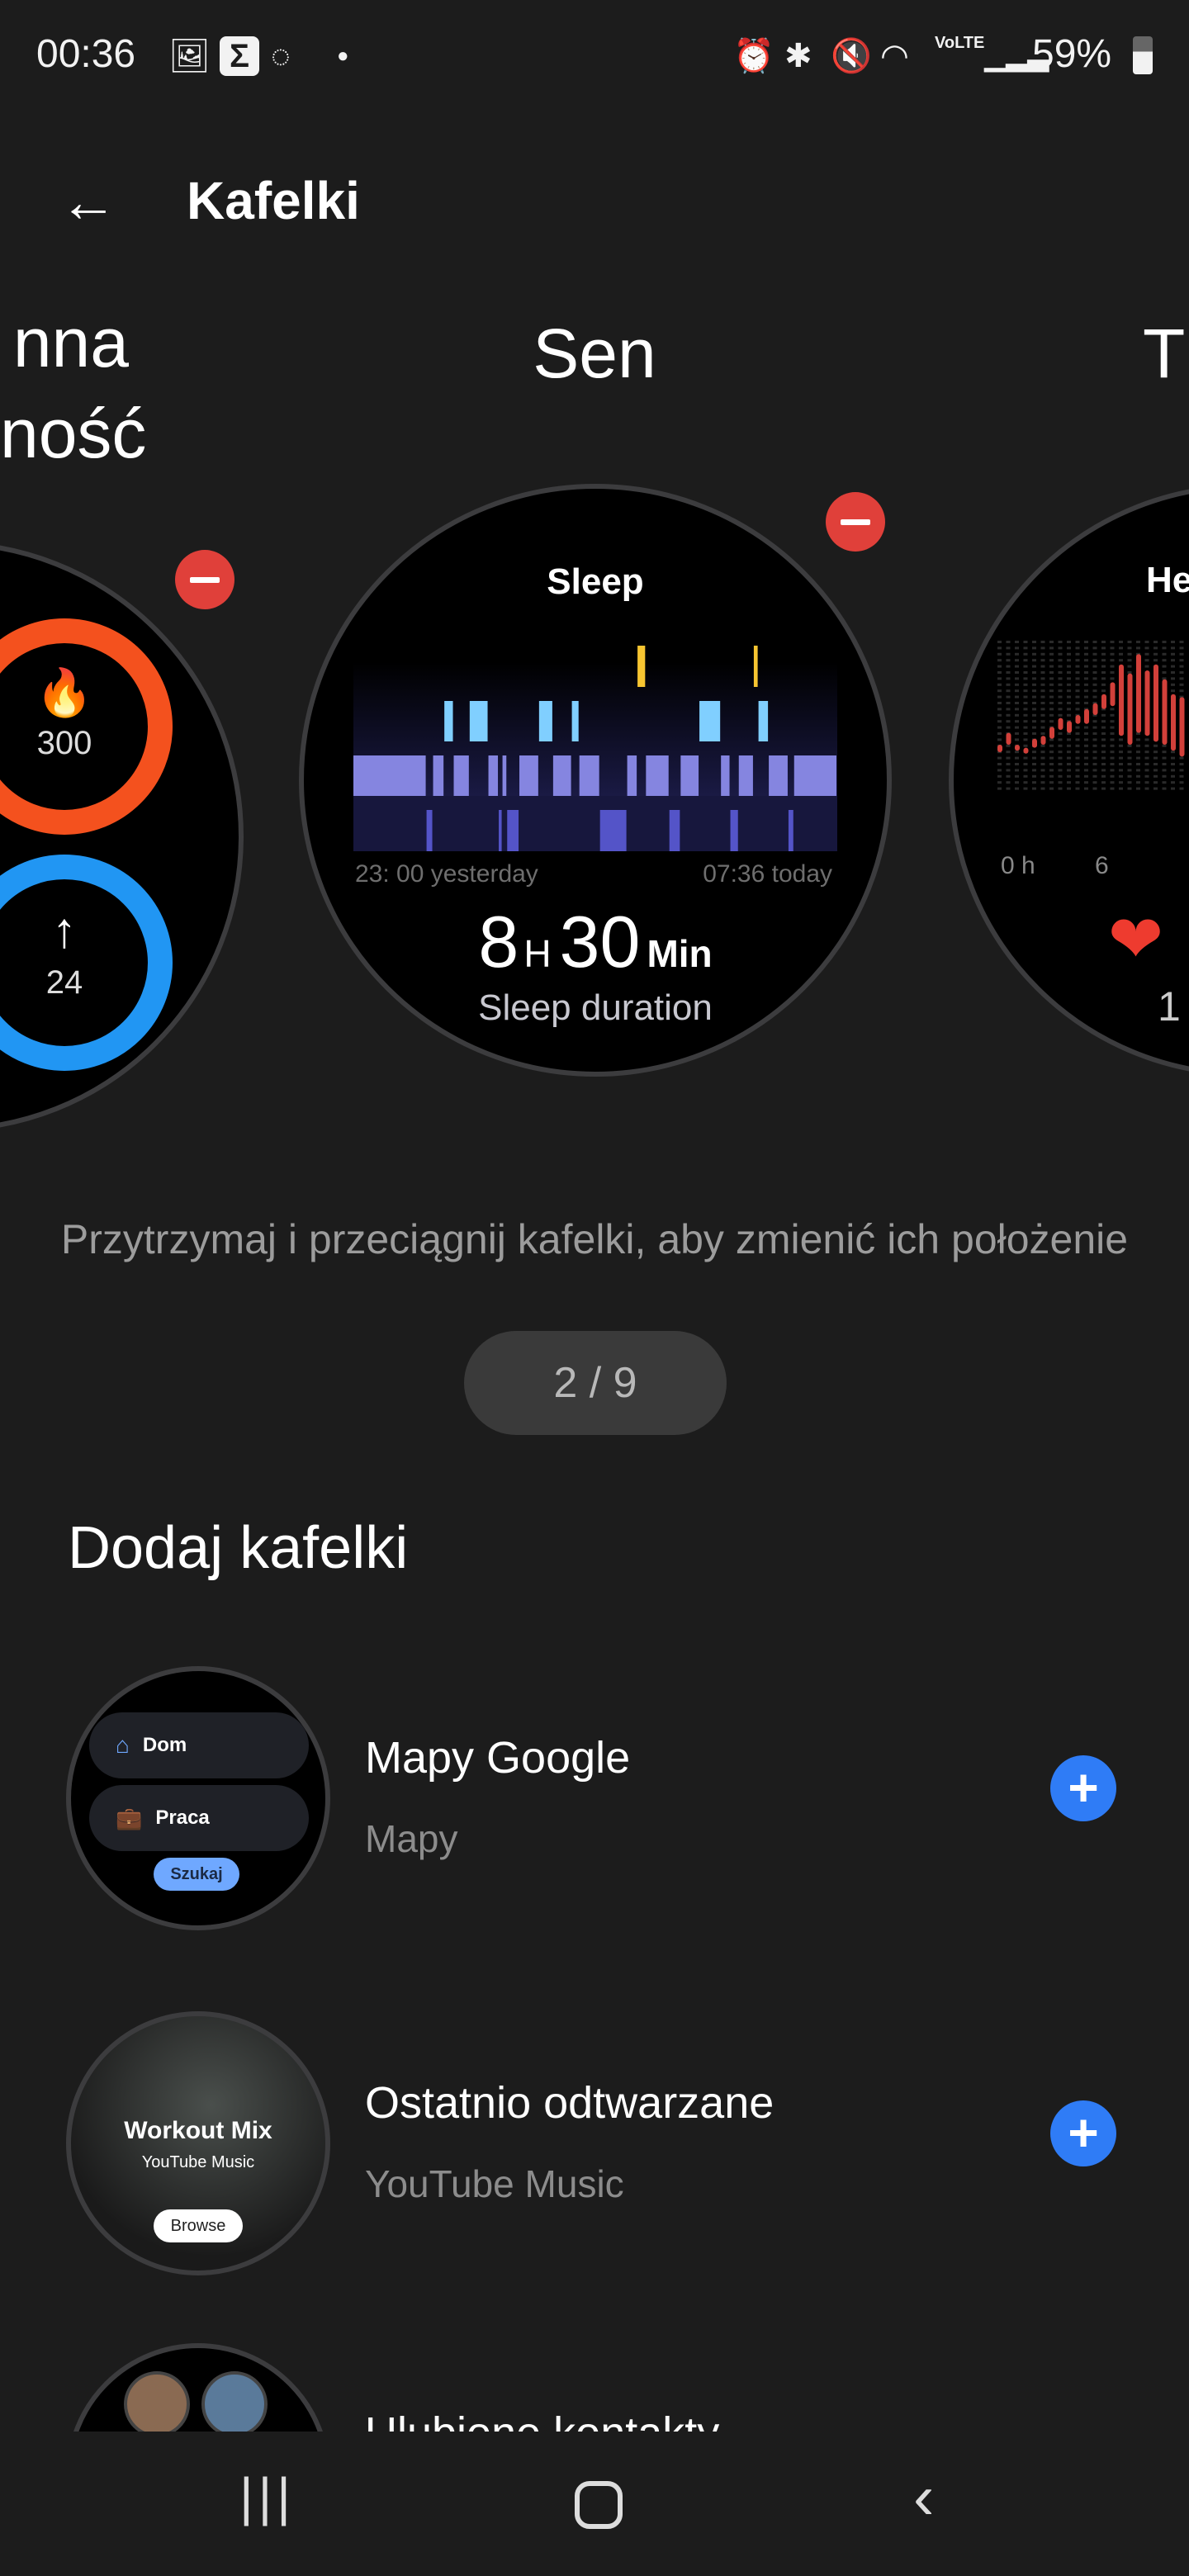 The image size is (1189, 2576). What do you see at coordinates (798, 56) in the screenshot?
I see `bluetooth-icon: ✱` at bounding box center [798, 56].